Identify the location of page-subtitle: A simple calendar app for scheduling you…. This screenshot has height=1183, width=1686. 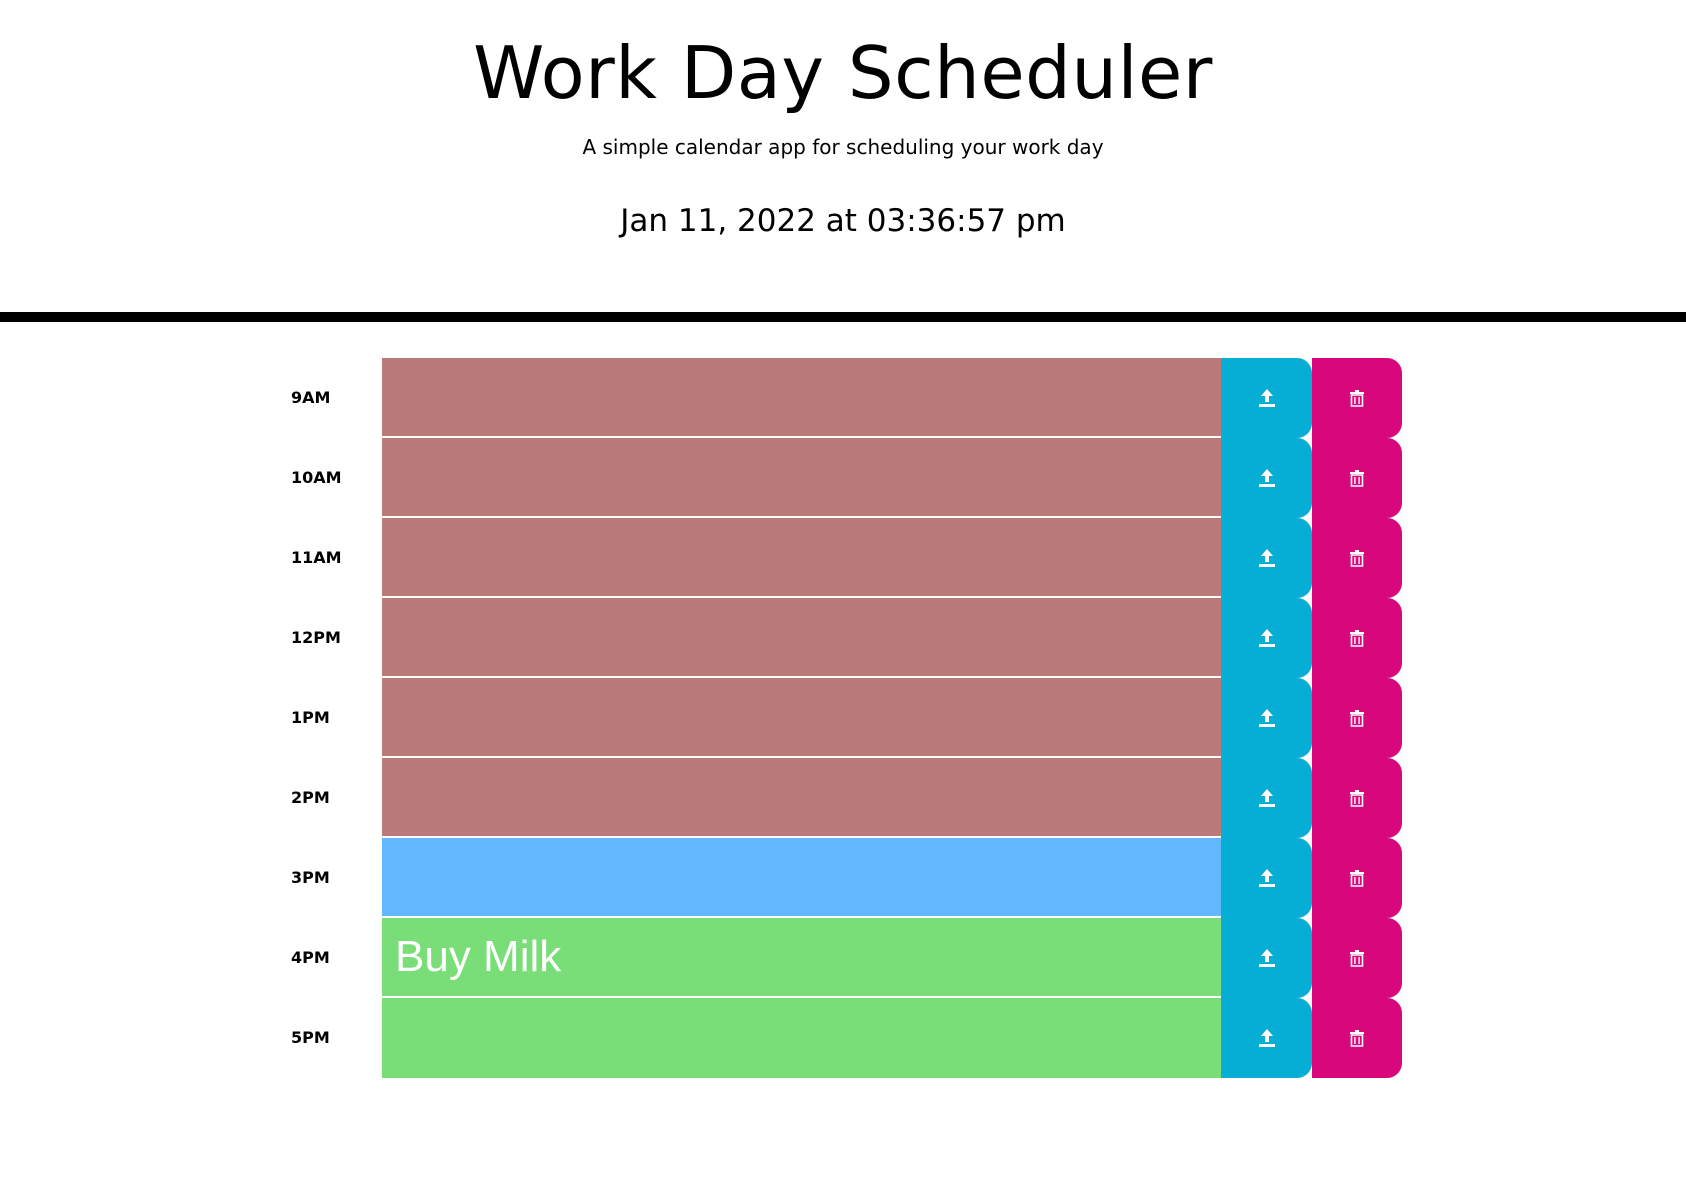
(843, 147).